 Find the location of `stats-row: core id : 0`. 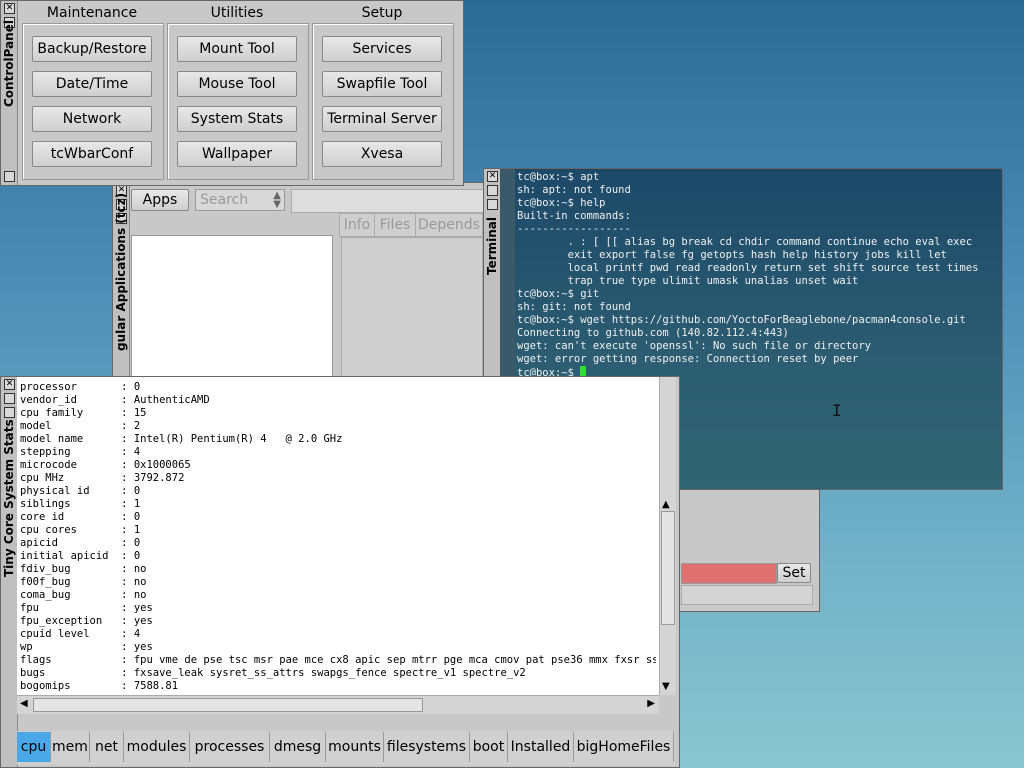

stats-row: core id : 0 is located at coordinates (338, 517).